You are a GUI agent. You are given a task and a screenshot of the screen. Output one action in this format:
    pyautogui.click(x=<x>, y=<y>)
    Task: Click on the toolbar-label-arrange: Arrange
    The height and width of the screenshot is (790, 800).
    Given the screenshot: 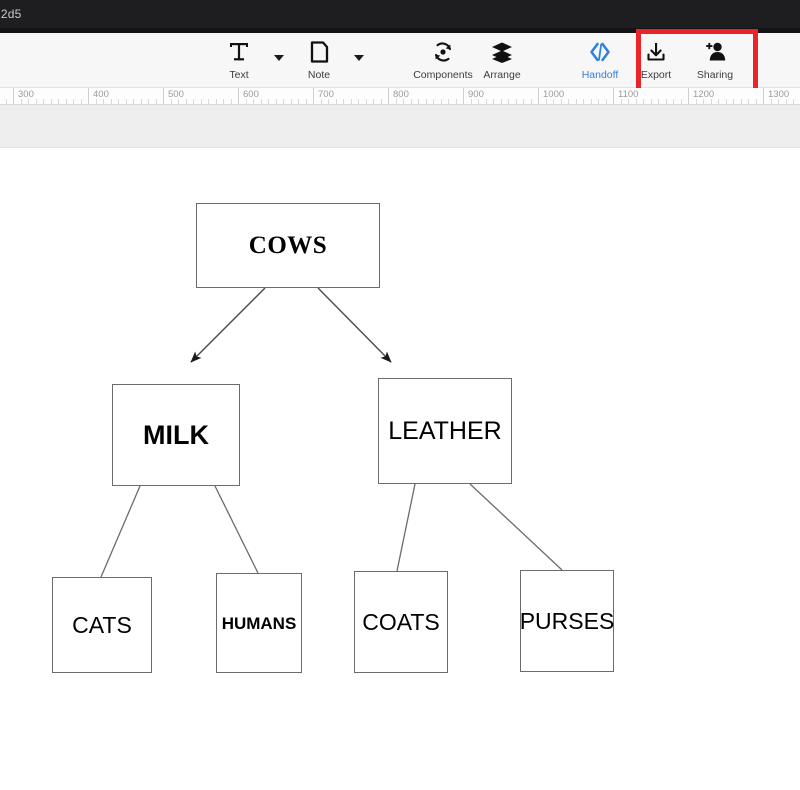 What is the action you would take?
    pyautogui.click(x=502, y=75)
    